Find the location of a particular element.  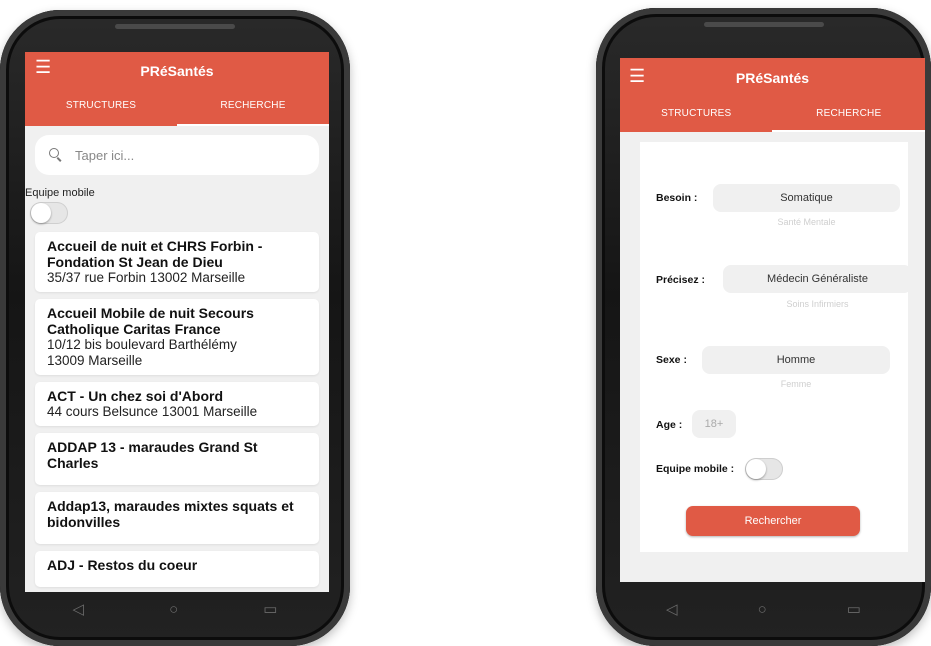

structure-name: ADDAP 13 - maraudes Grand St Charles is located at coordinates (152, 455).